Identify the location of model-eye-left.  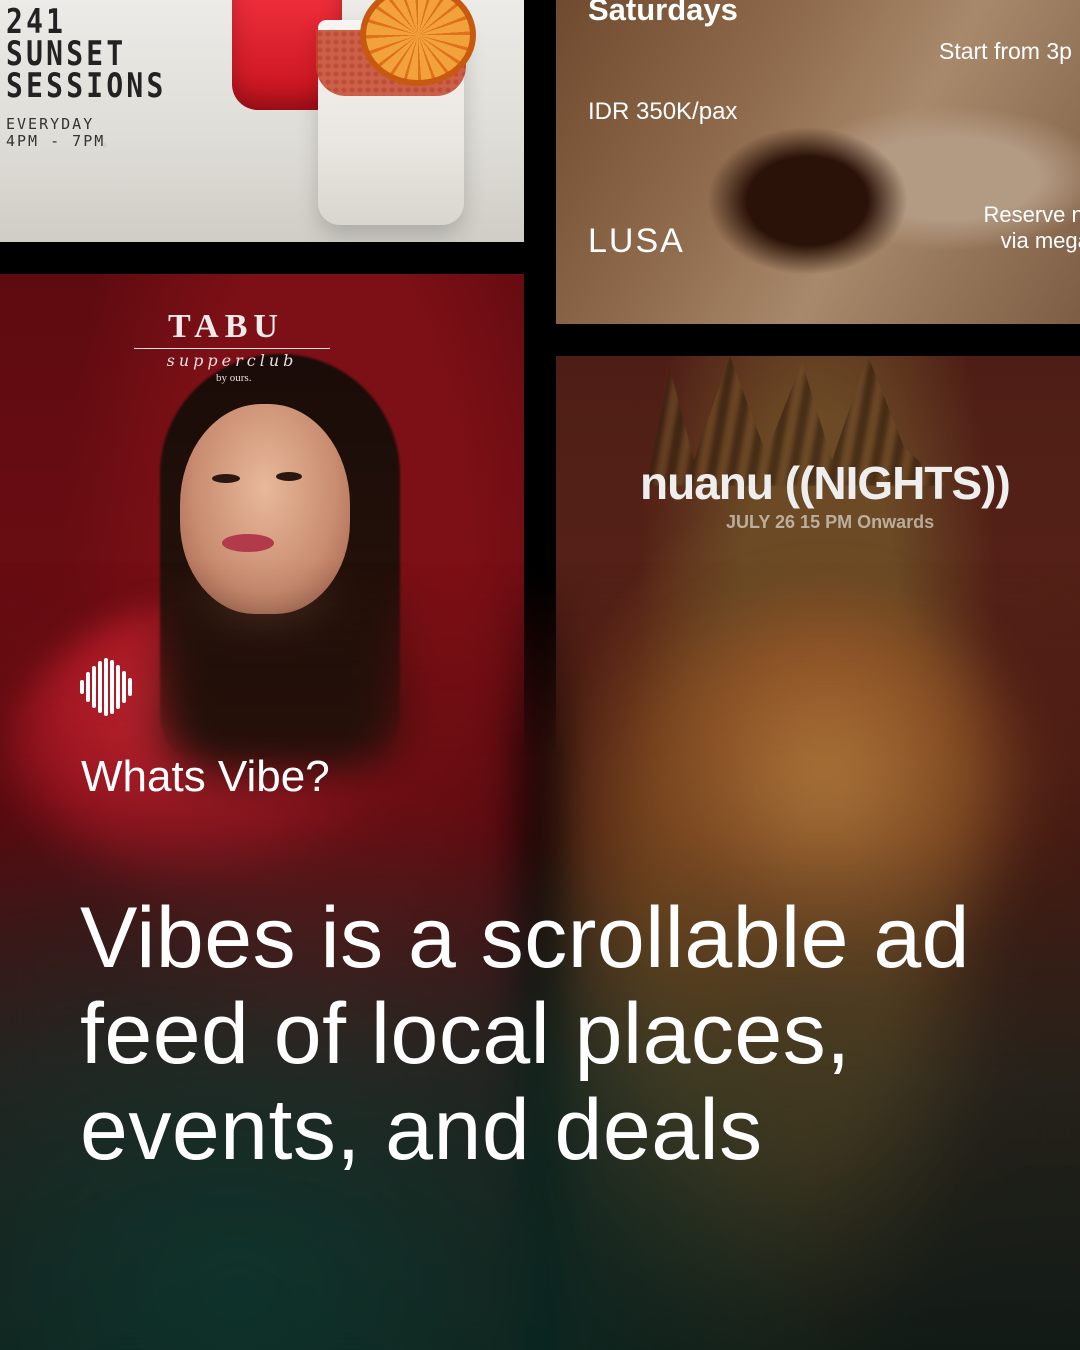
(226, 478).